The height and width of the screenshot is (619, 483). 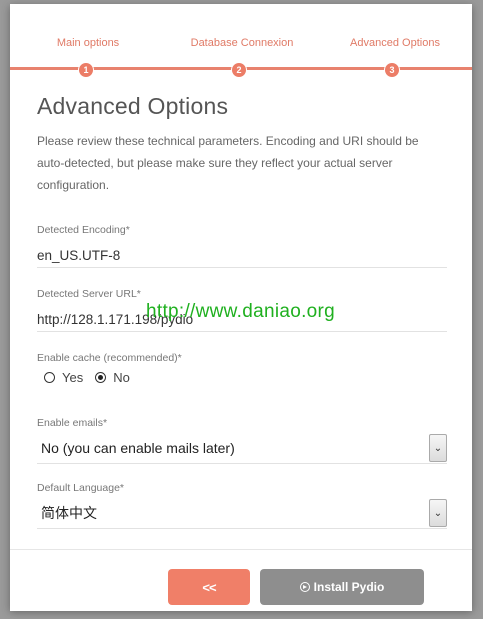 I want to click on emails-label: Enable emails*, so click(x=72, y=423).